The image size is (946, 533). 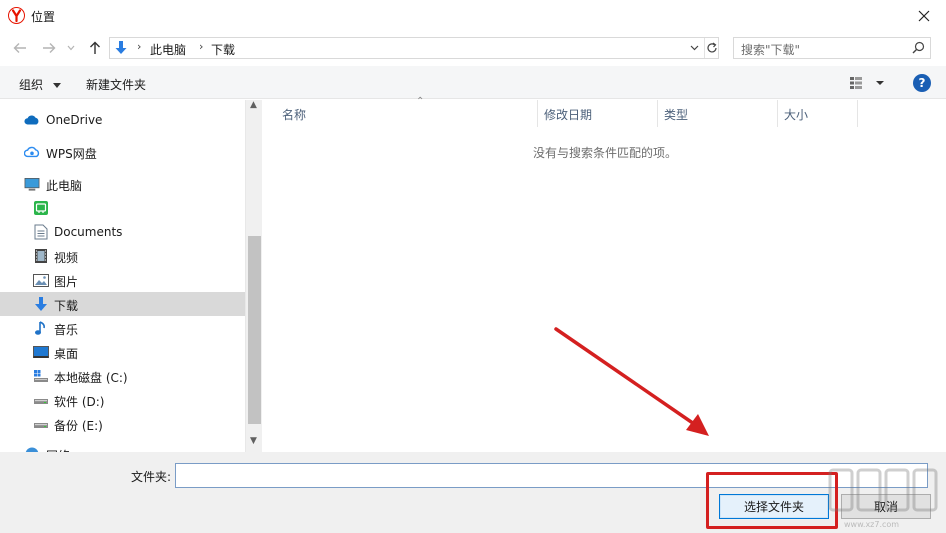 What do you see at coordinates (78, 426) in the screenshot?
I see `sidebar-item-label: 备份 (E:)` at bounding box center [78, 426].